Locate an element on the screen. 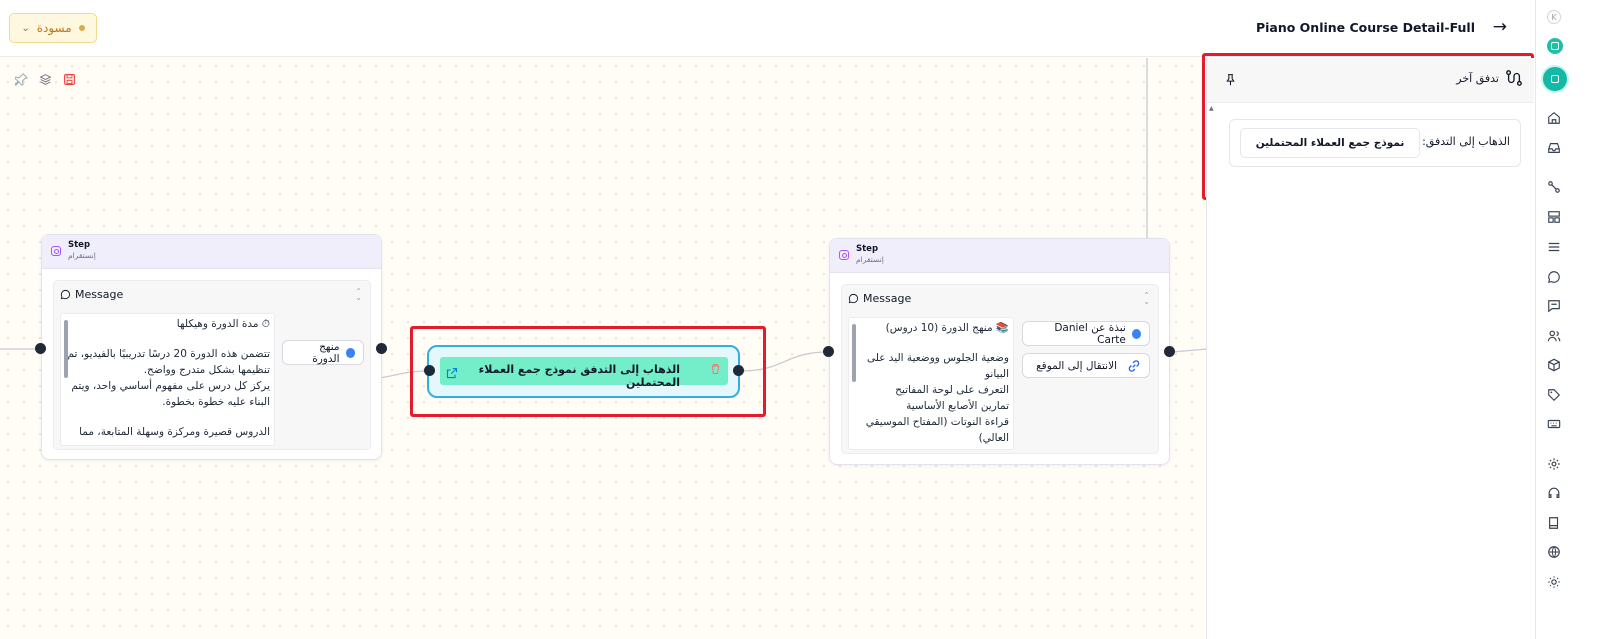 This screenshot has height=639, width=1600. canvas-toolbar is located at coordinates (45, 79).